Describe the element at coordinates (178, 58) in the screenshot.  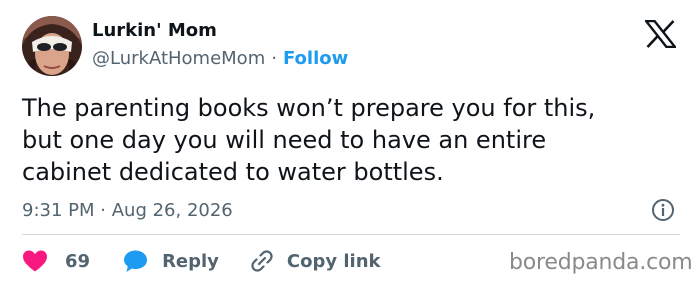
I see `author-handle: @LurkAtHomeMom` at that location.